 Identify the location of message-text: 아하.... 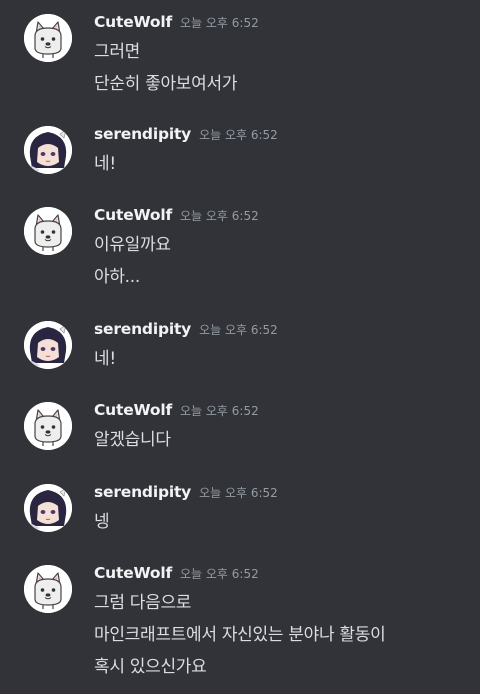
(117, 277).